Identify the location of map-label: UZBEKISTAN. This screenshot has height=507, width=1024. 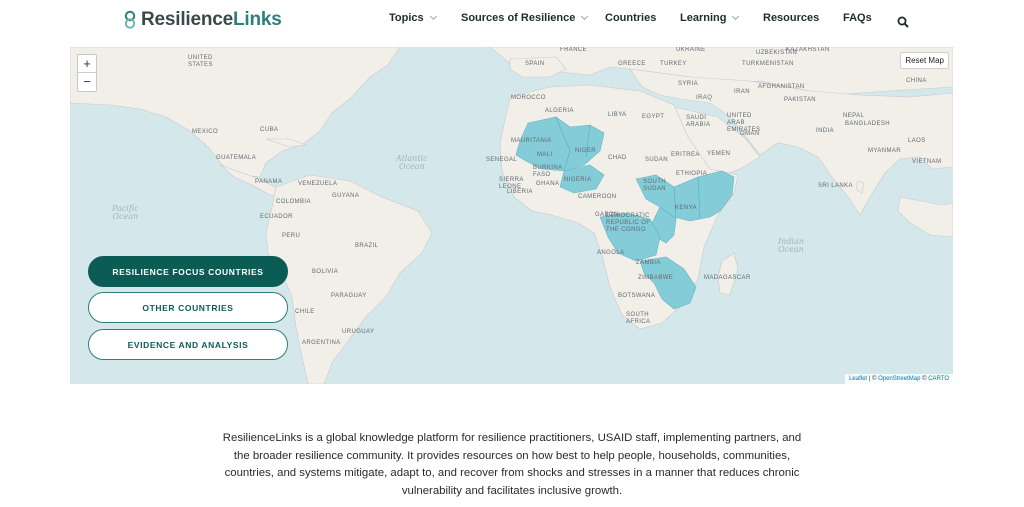
(777, 53).